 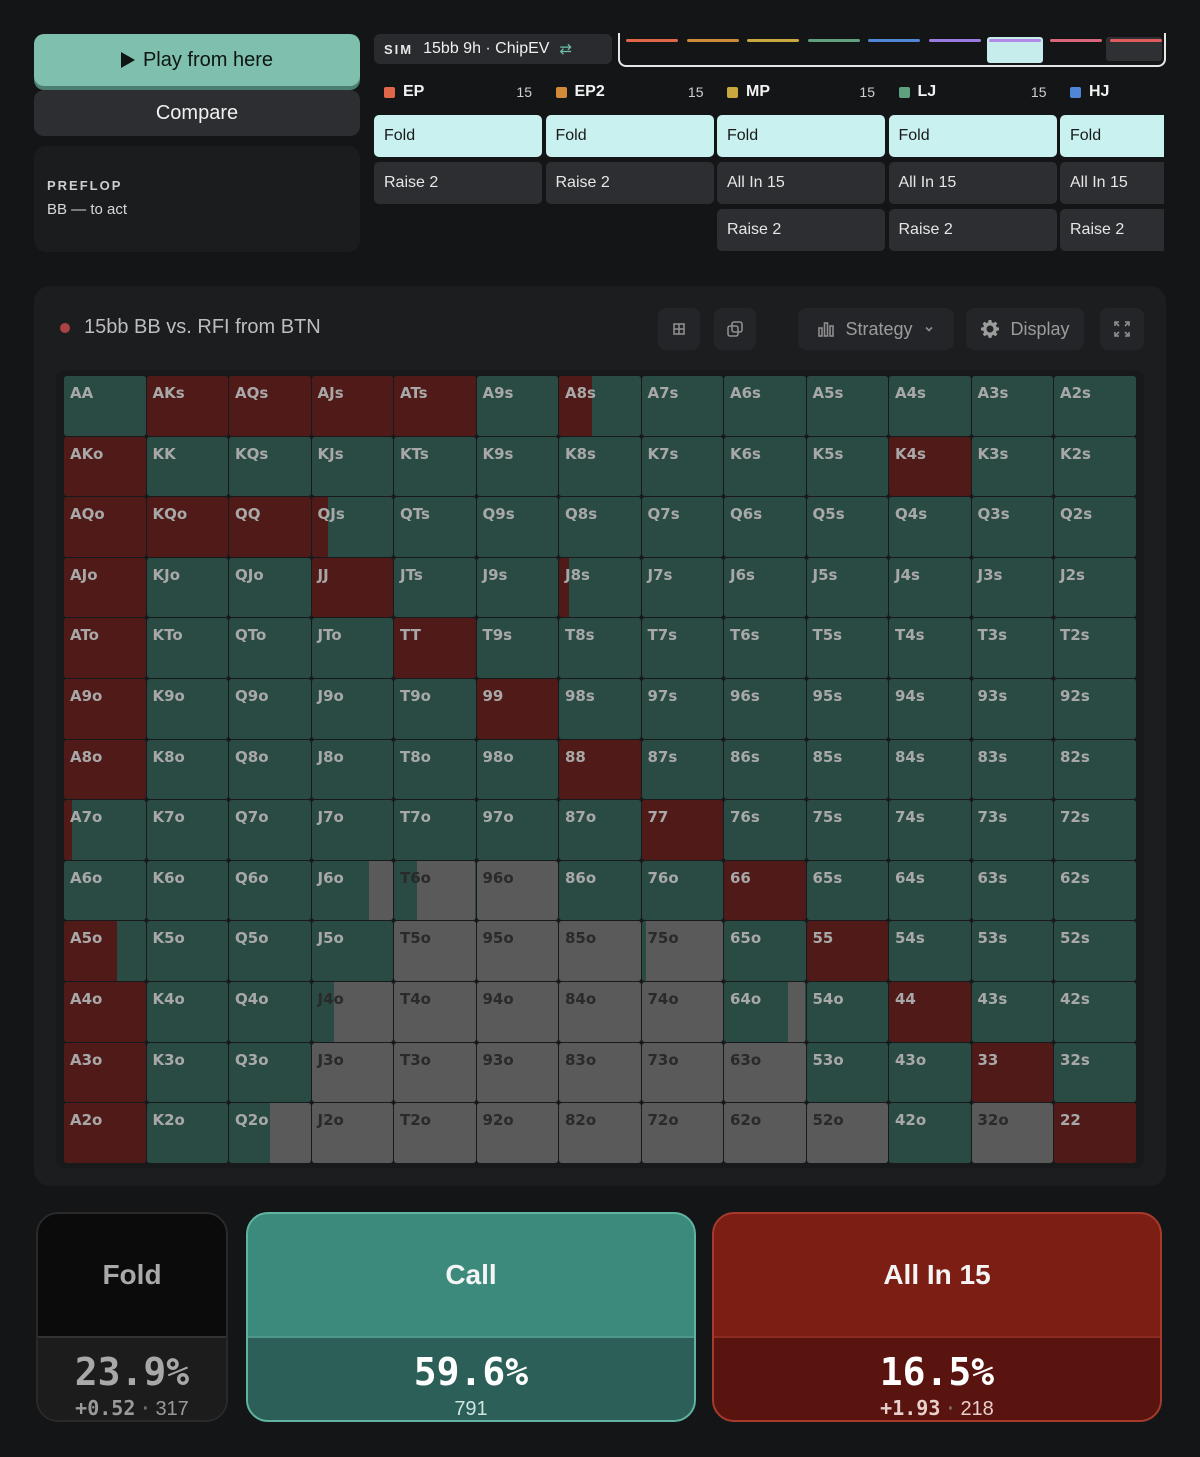 I want to click on hand-cell: 87s, so click(x=682, y=769).